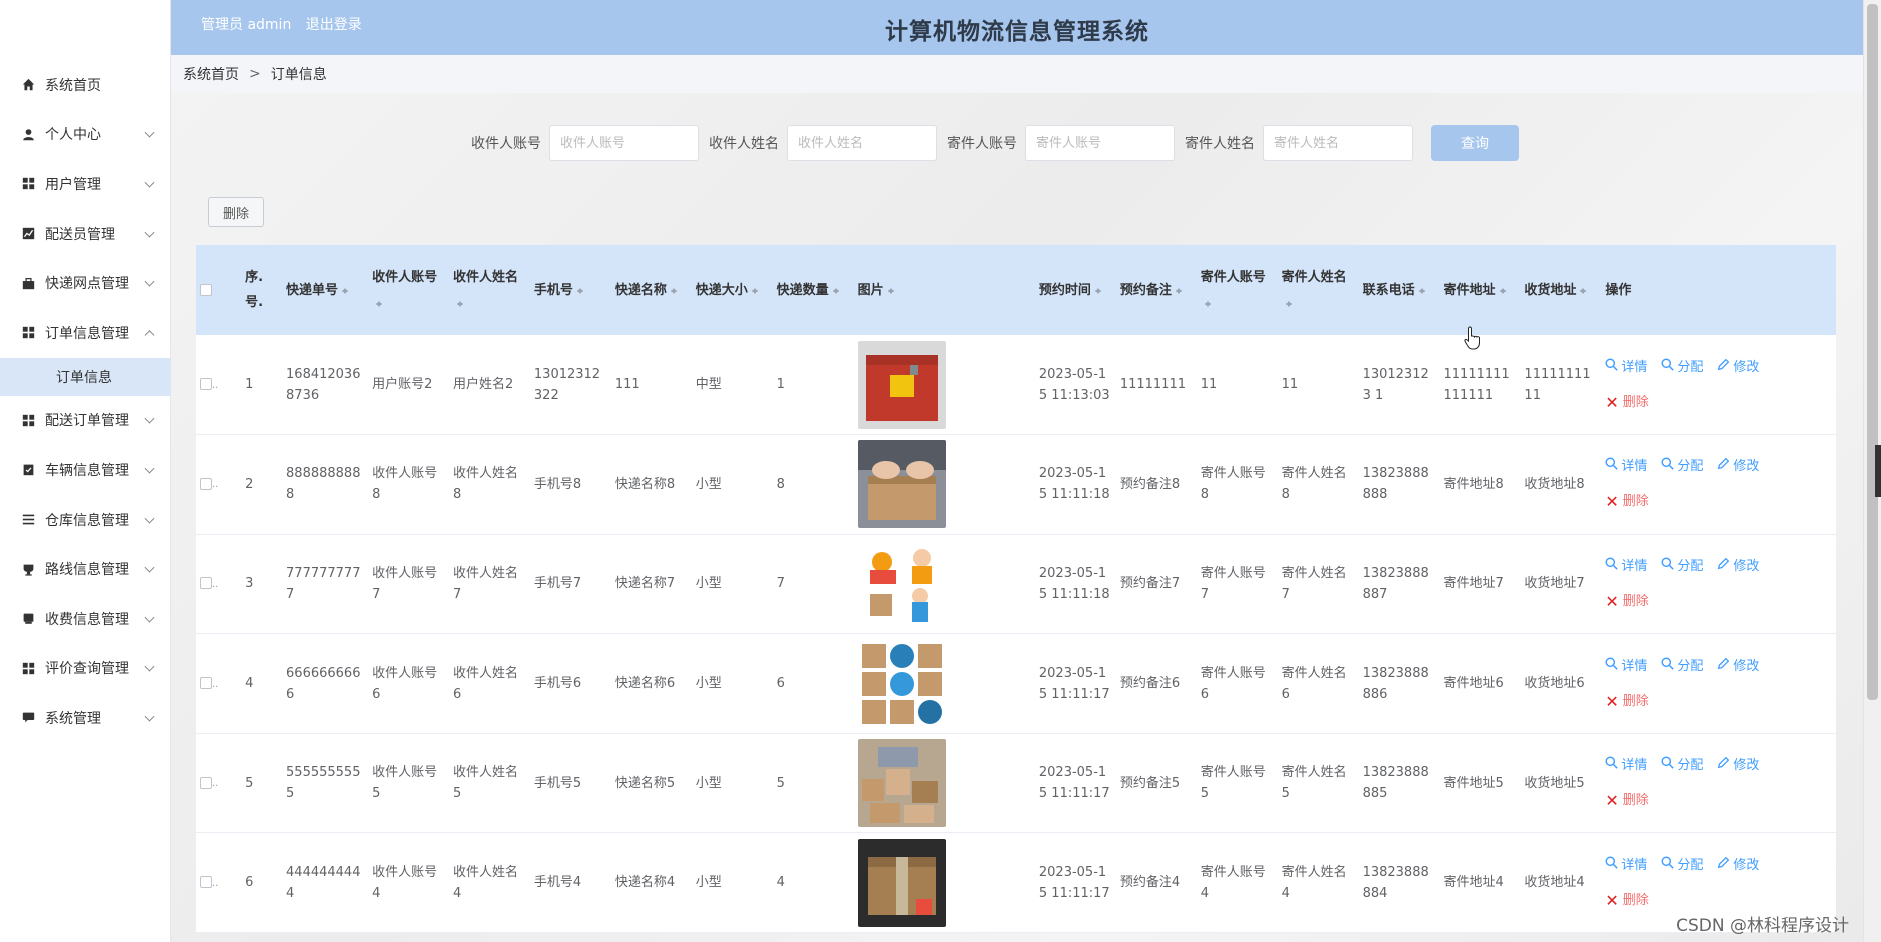  Describe the element at coordinates (85, 669) in the screenshot. I see `sidebar-item-reviews: 评价查询管理` at that location.